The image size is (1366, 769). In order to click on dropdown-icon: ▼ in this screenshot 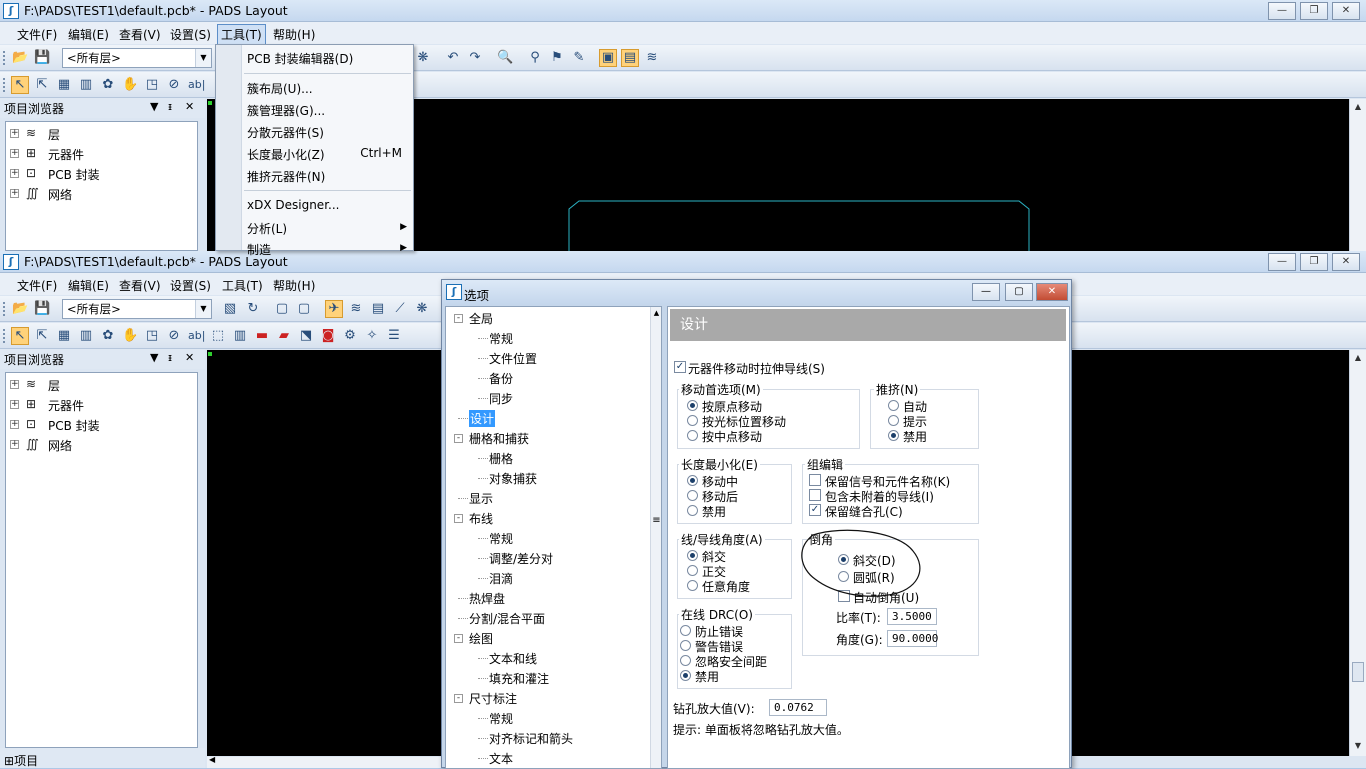, I will do `click(154, 357)`.